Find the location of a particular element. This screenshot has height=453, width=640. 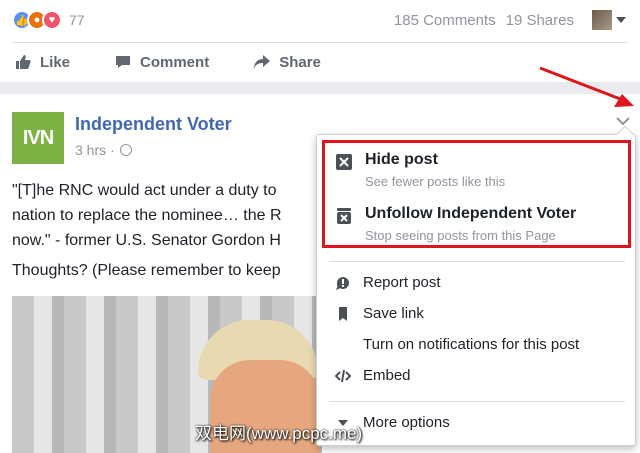

unfollow-title: Unfollow Independent Voter is located at coordinates (471, 213).